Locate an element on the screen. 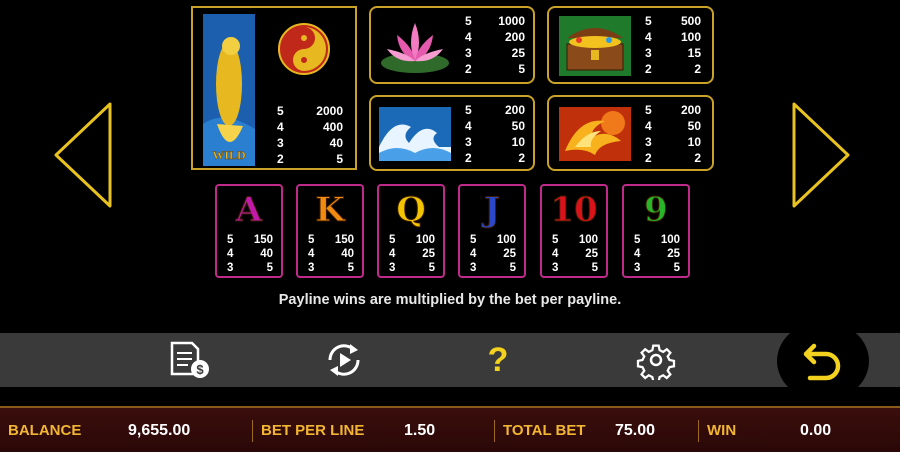 This screenshot has height=452, width=900. card-letter: A is located at coordinates (249, 210).